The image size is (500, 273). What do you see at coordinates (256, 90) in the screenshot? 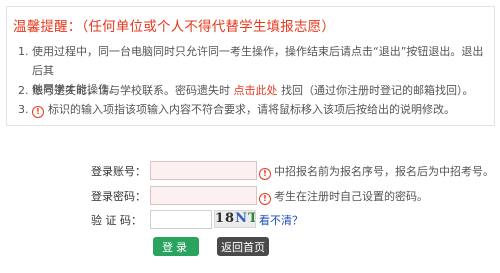
I see `recover-password-link: 点击此处` at bounding box center [256, 90].